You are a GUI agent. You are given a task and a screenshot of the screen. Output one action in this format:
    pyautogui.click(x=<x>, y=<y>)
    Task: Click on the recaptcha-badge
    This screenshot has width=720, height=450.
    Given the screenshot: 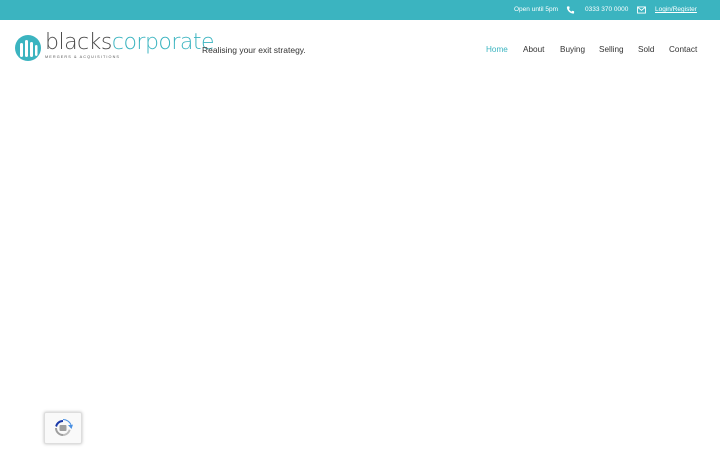 What is the action you would take?
    pyautogui.click(x=63, y=428)
    